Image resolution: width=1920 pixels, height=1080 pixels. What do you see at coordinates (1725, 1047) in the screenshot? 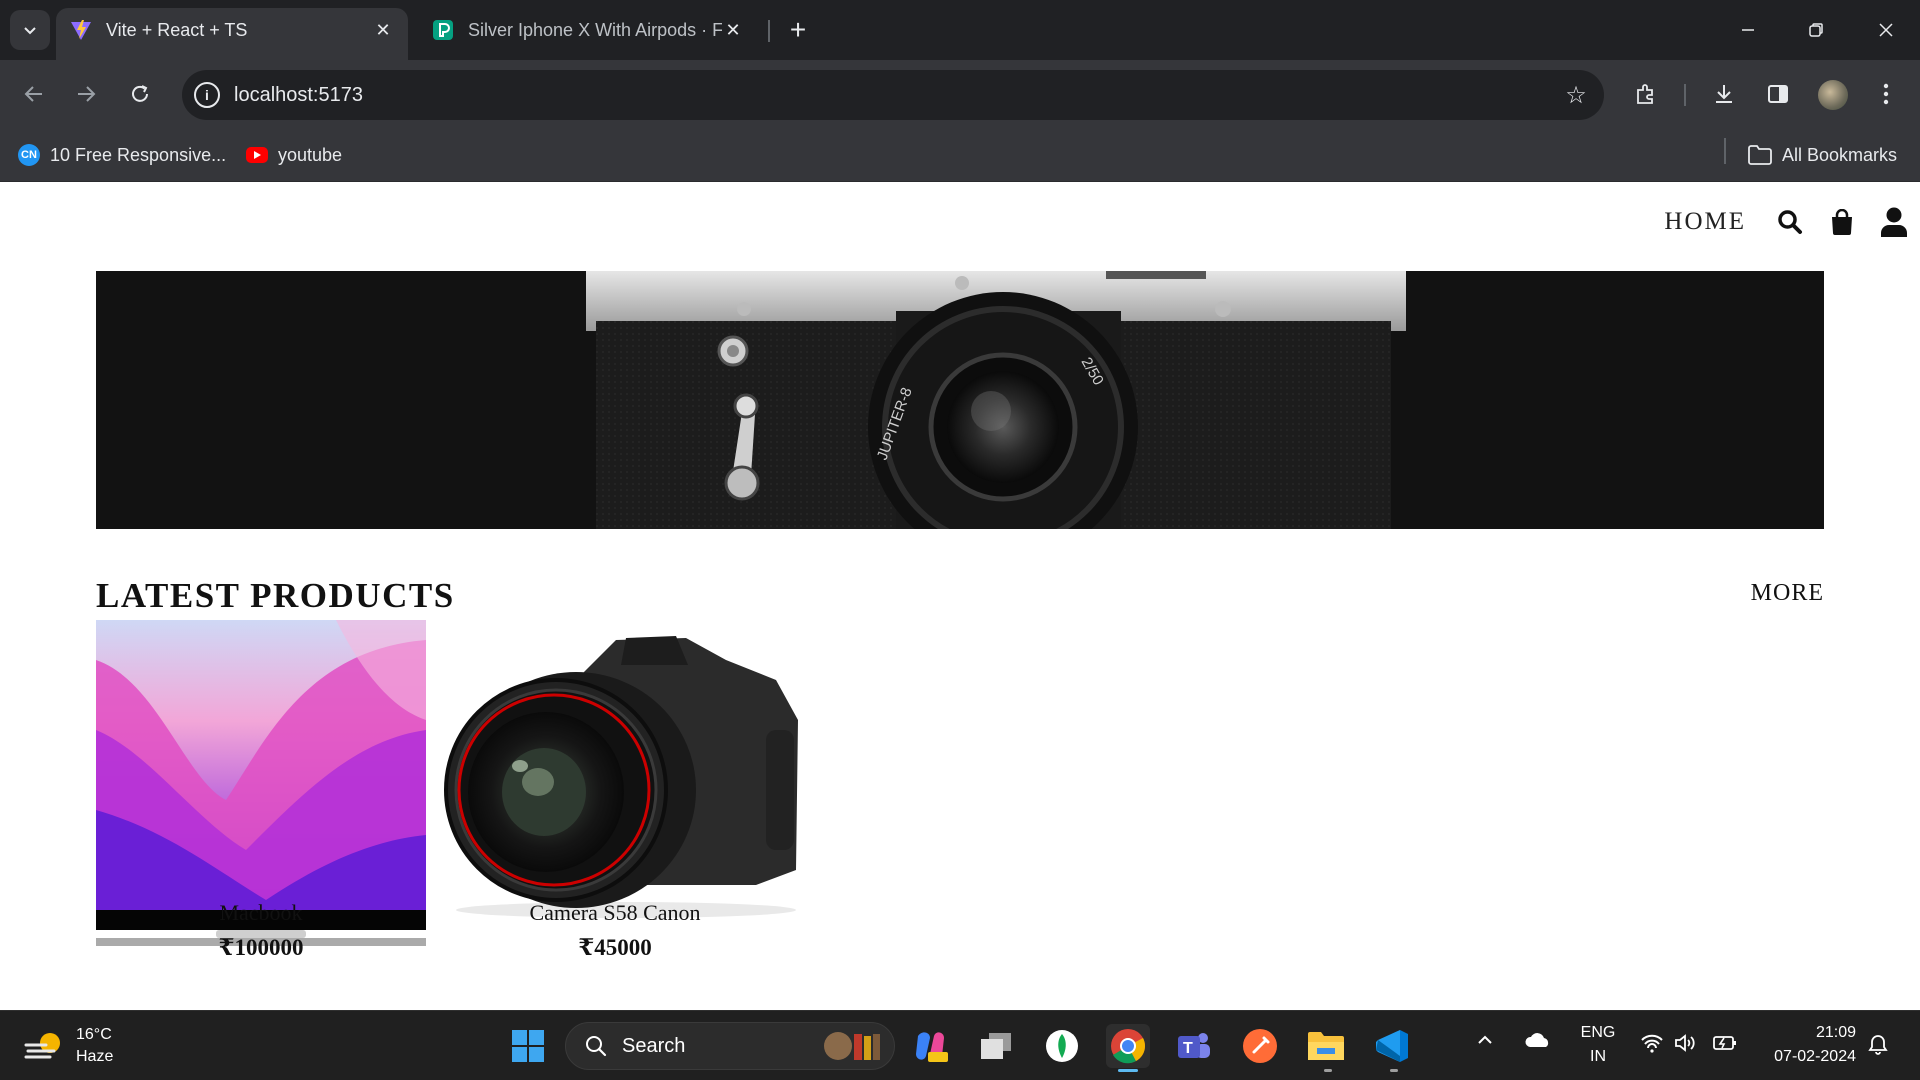
I see `battery-icon` at bounding box center [1725, 1047].